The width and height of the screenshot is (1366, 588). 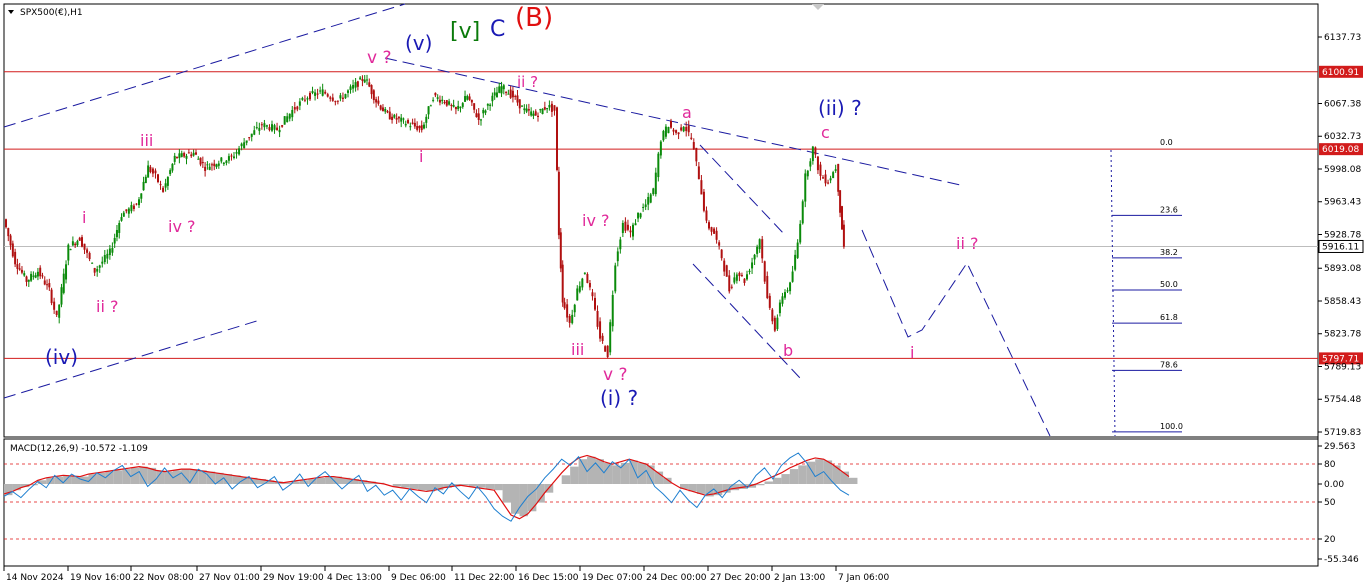 I want to click on wave-label: [v], so click(x=465, y=31).